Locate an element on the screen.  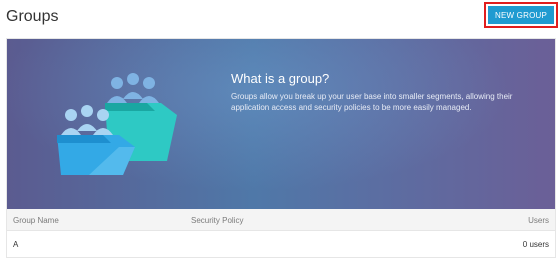
new-group-highlight: NEW GROUP is located at coordinates (521, 15).